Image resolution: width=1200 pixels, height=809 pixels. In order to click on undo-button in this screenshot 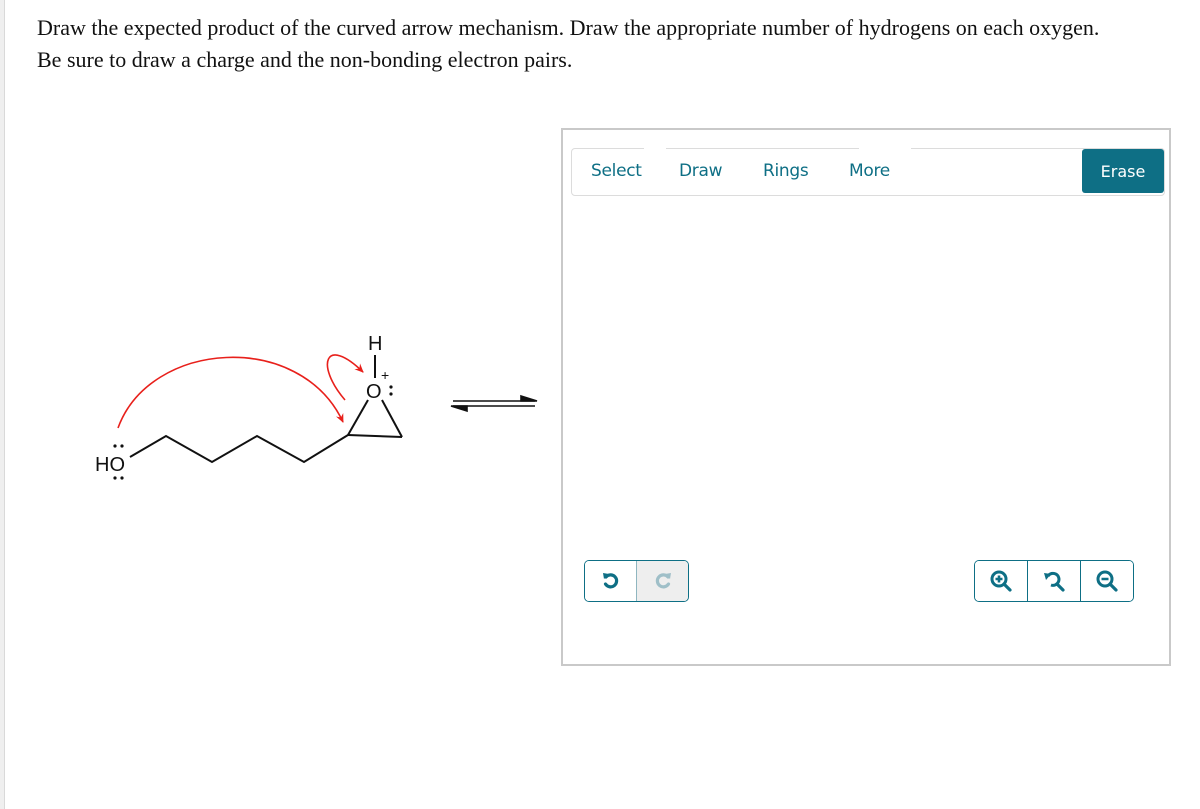, I will do `click(610, 581)`.